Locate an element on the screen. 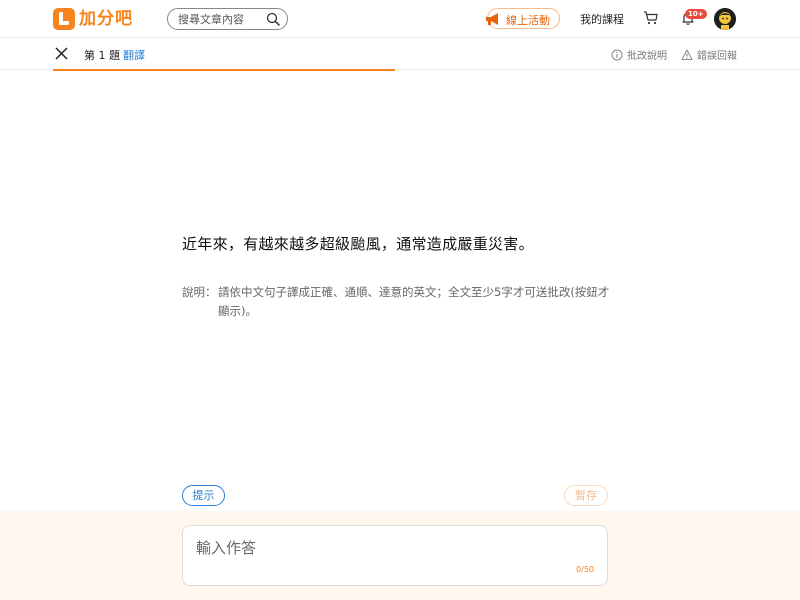  logo-icon is located at coordinates (64, 19).